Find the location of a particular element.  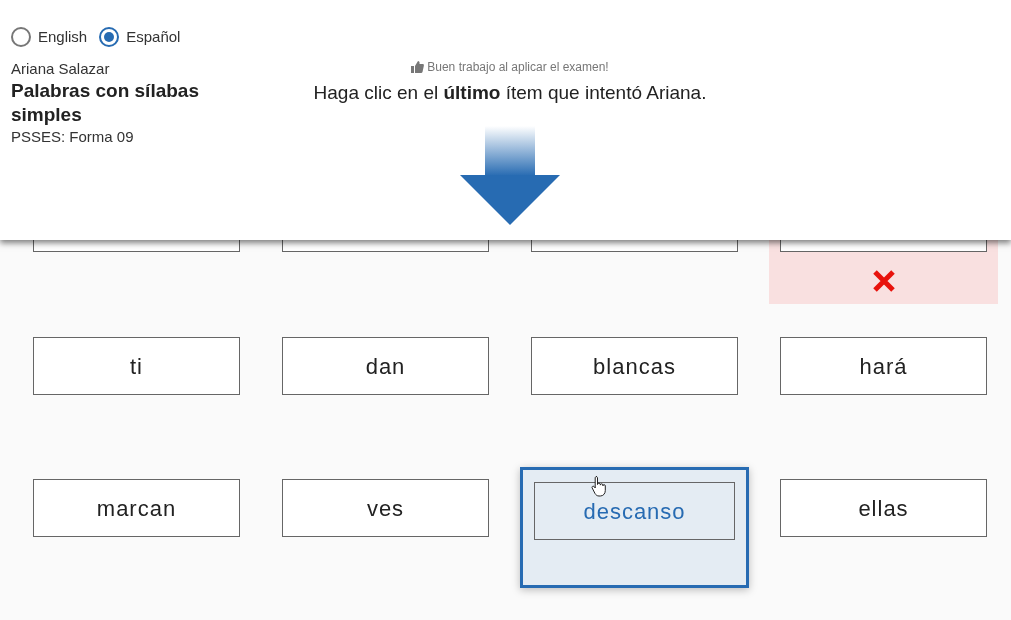

radio-label: Español is located at coordinates (153, 37).